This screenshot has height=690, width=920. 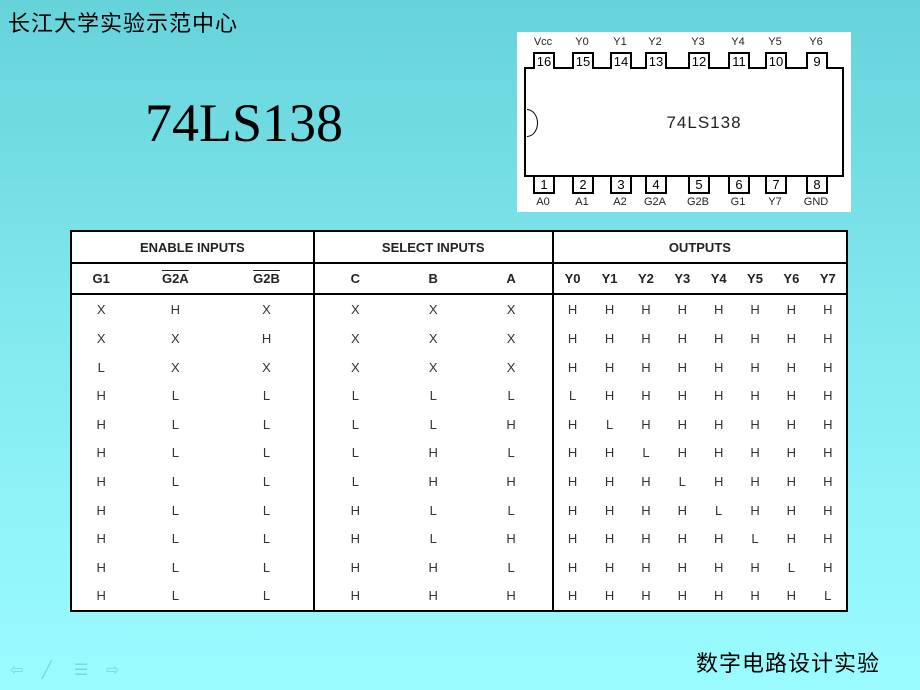 I want to click on column-header-row: G1 G2A G2B C B A Y0 Y1 Y2 Y3 Y4 Y5 Y6 Y7, so click(x=459, y=279).